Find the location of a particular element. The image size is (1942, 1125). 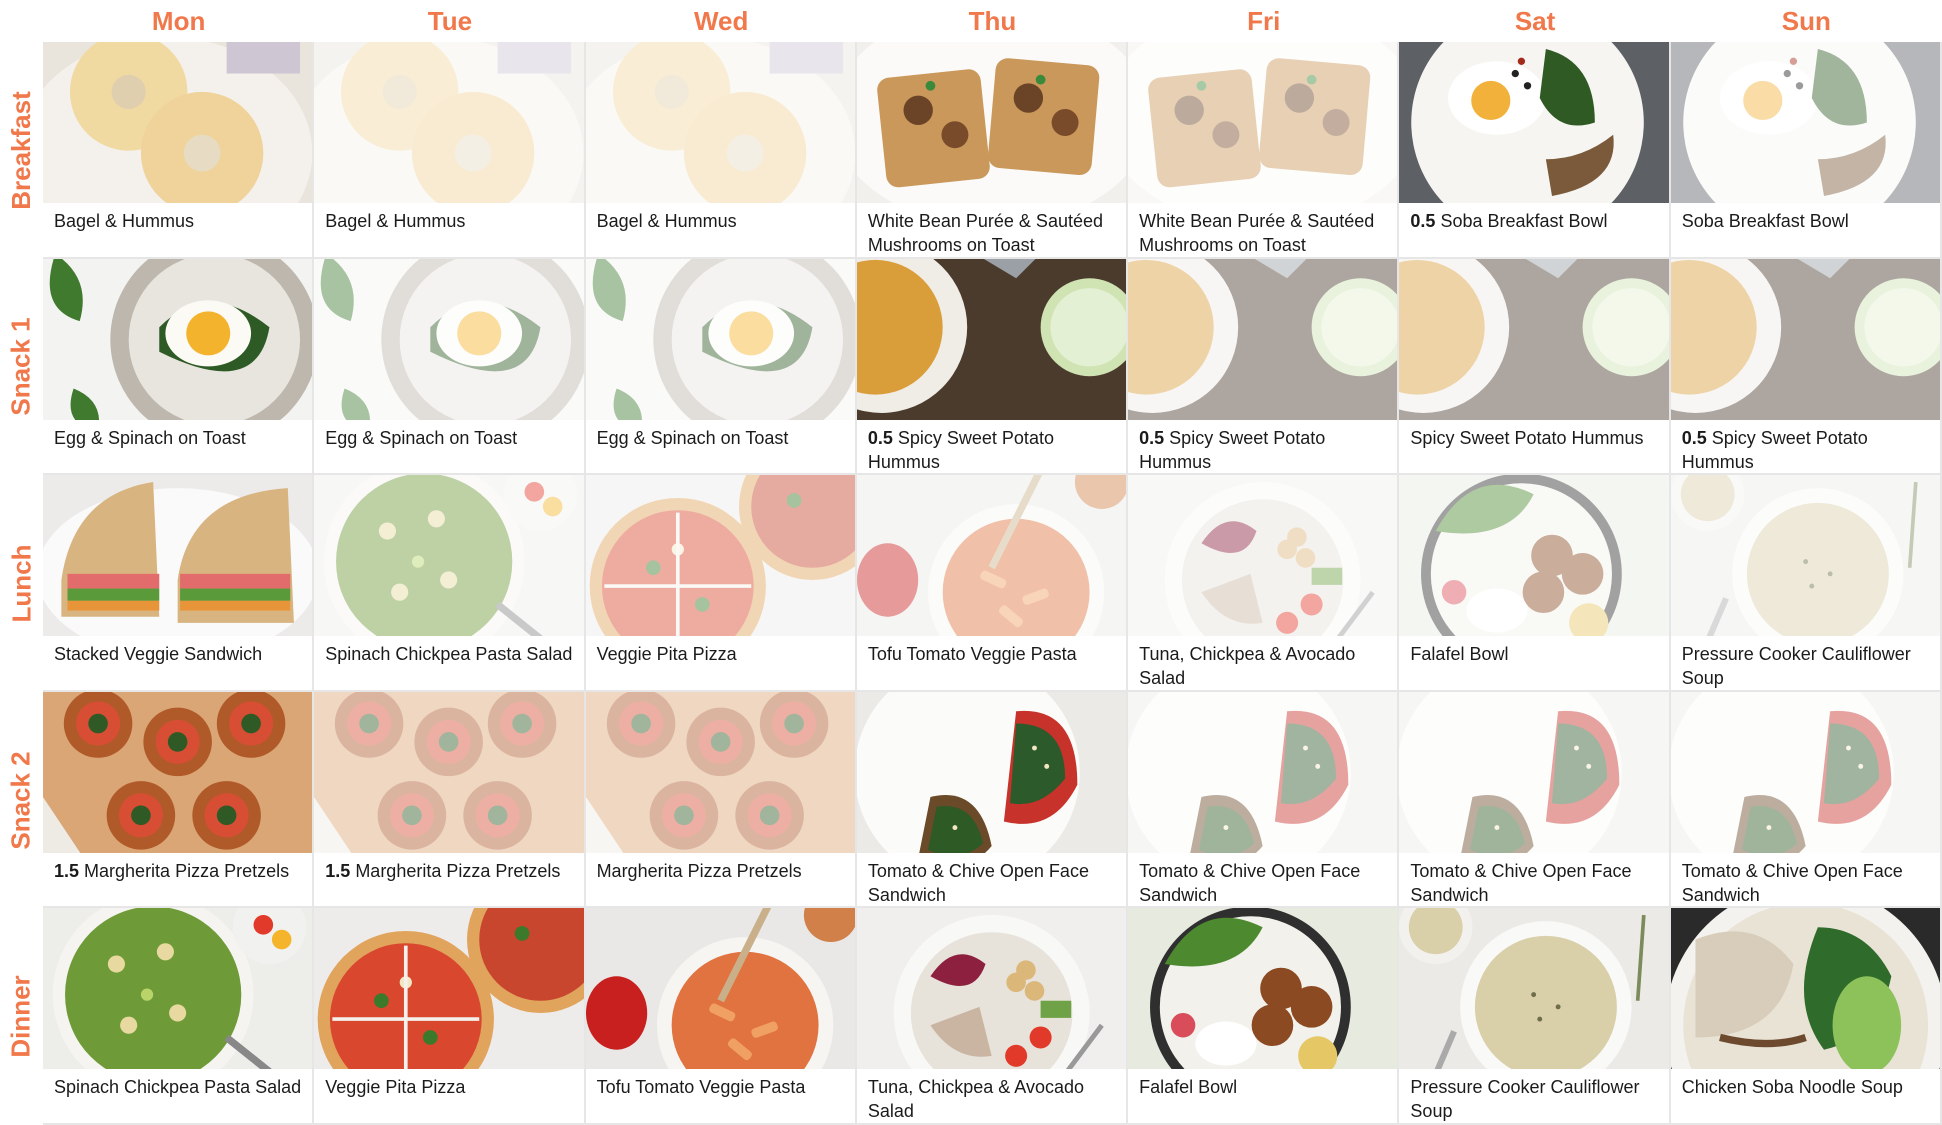

meal-label-text: Dinner is located at coordinates (21, 1016).